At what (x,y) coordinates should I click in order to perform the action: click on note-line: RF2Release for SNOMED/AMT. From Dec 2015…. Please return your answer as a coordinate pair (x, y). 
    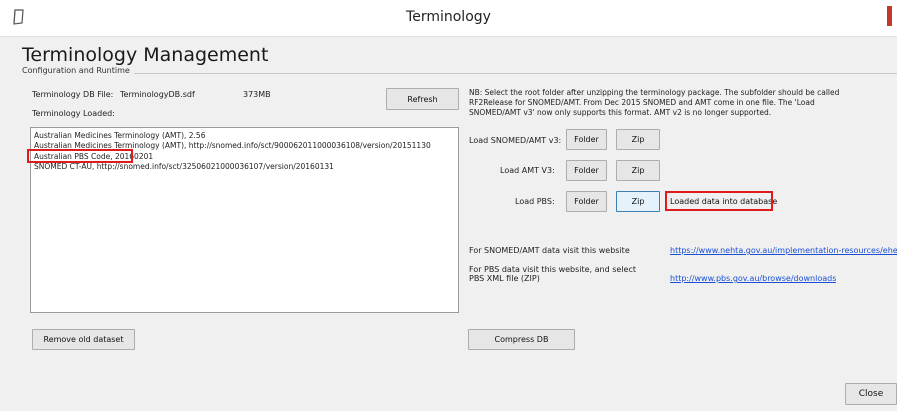
    Looking at the image, I should click on (642, 102).